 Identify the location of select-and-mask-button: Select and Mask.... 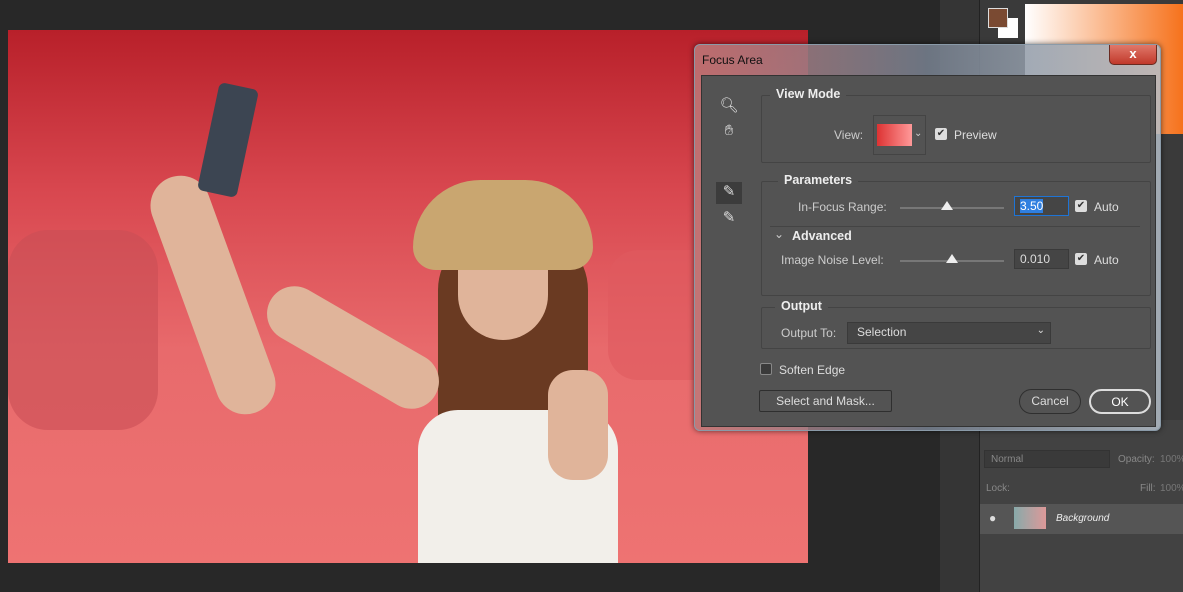
(825, 401).